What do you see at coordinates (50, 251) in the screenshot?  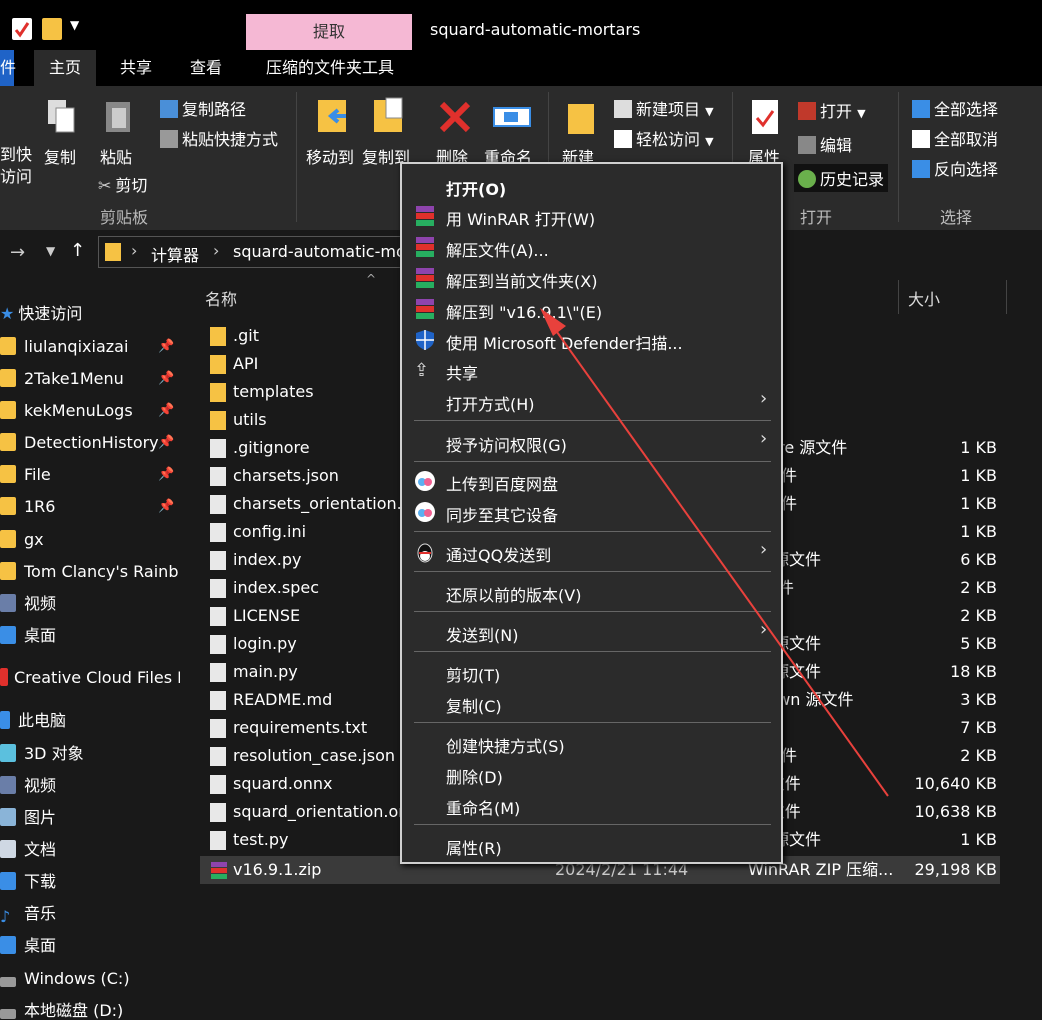 I see `recent-locations-icon: ▼` at bounding box center [50, 251].